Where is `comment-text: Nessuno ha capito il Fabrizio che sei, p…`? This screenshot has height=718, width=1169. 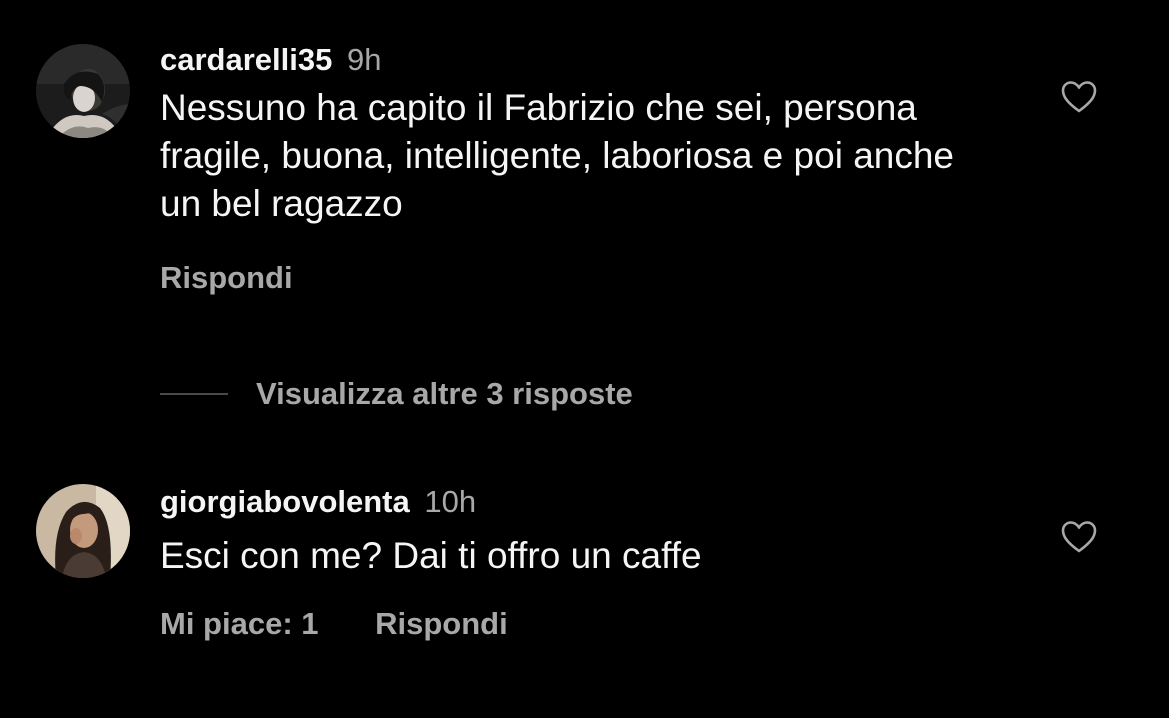 comment-text: Nessuno ha capito il Fabrizio che sei, p… is located at coordinates (557, 155).